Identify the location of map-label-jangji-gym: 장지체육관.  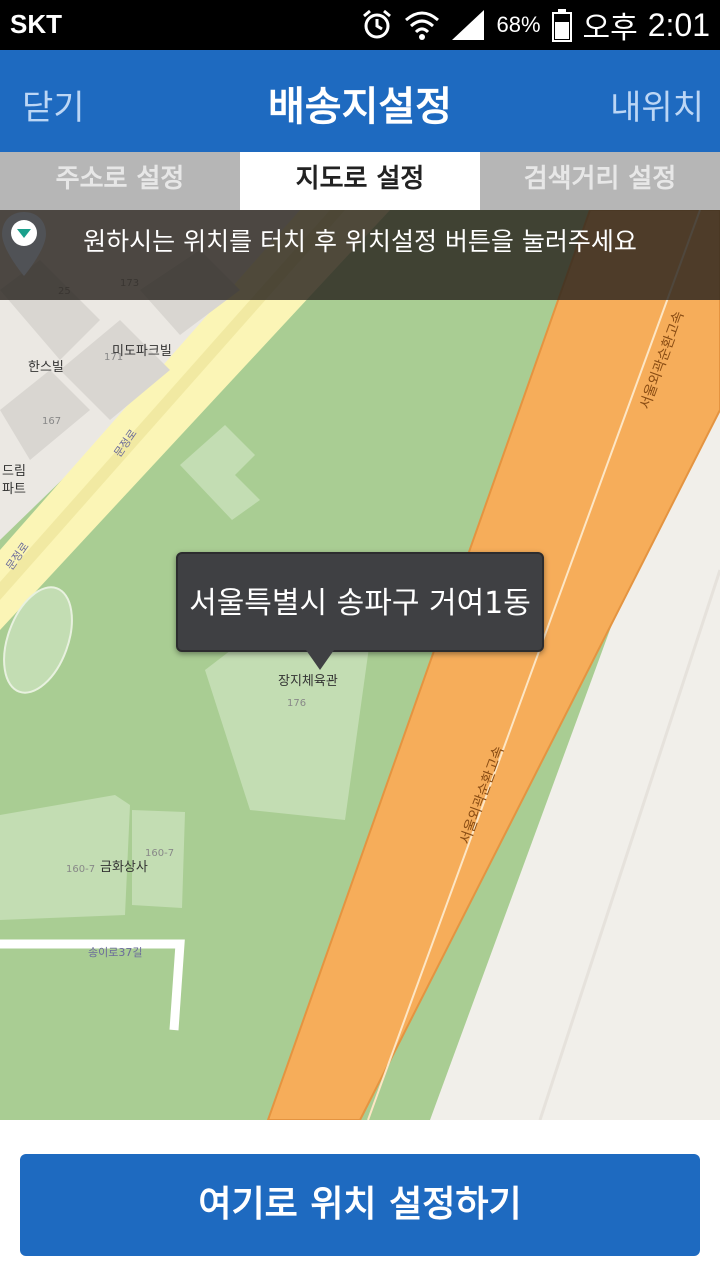
(308, 681).